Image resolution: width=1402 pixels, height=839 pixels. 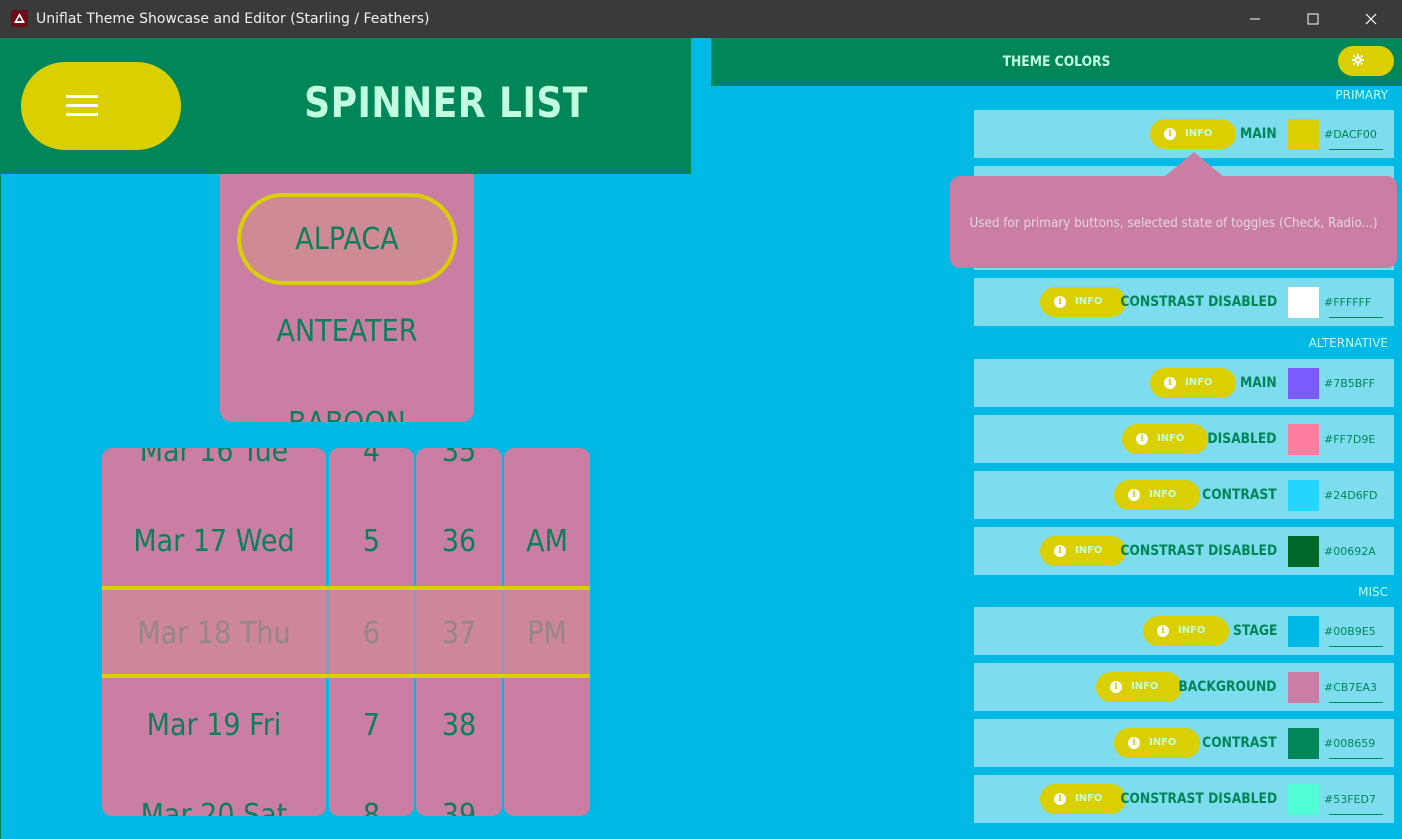 I want to click on date-item: Mar 16 Tue, so click(x=214, y=458).